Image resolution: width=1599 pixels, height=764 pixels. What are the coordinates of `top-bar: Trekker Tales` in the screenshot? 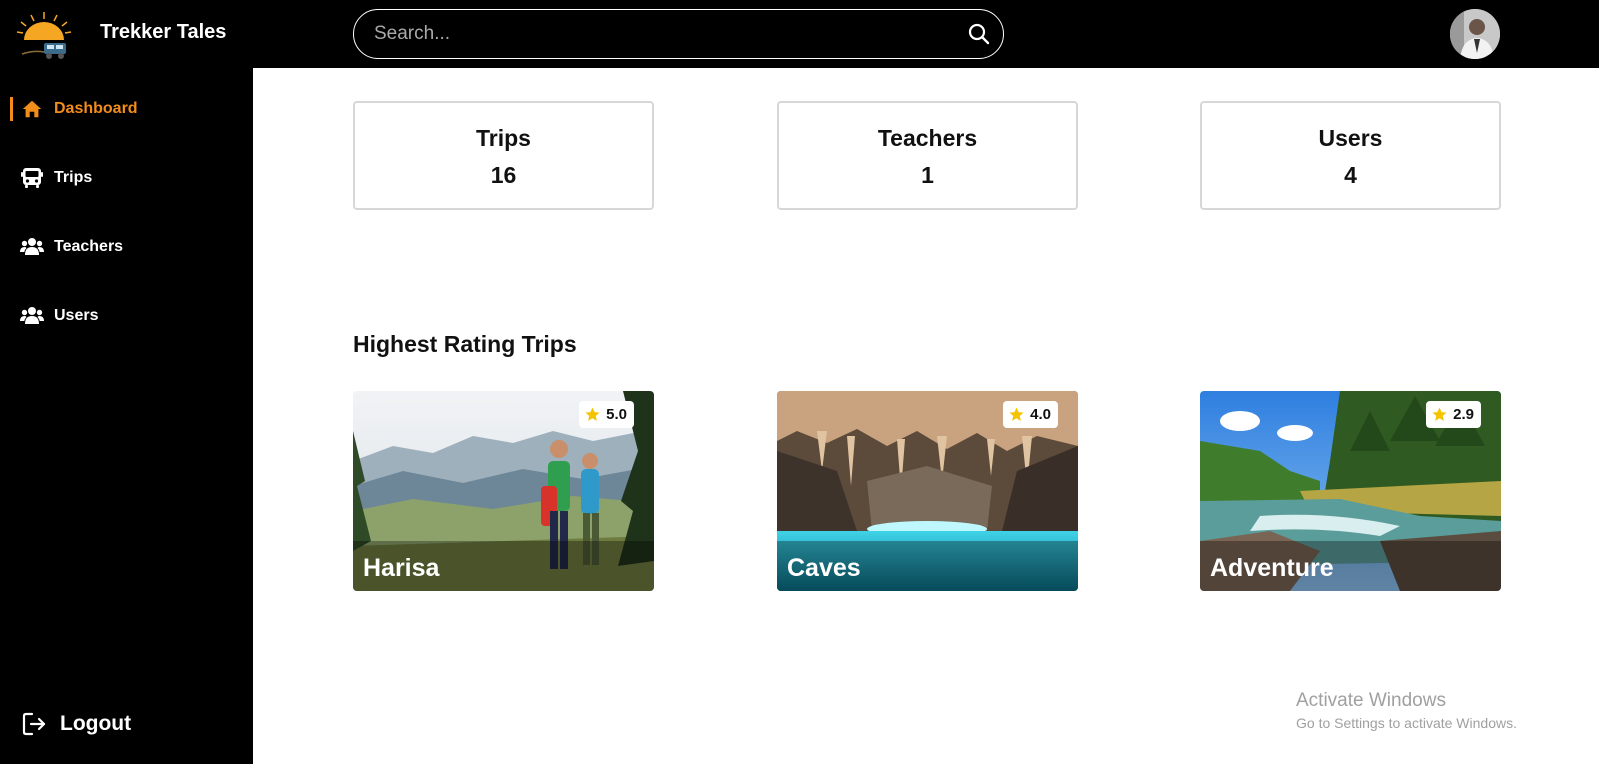 It's located at (799, 34).